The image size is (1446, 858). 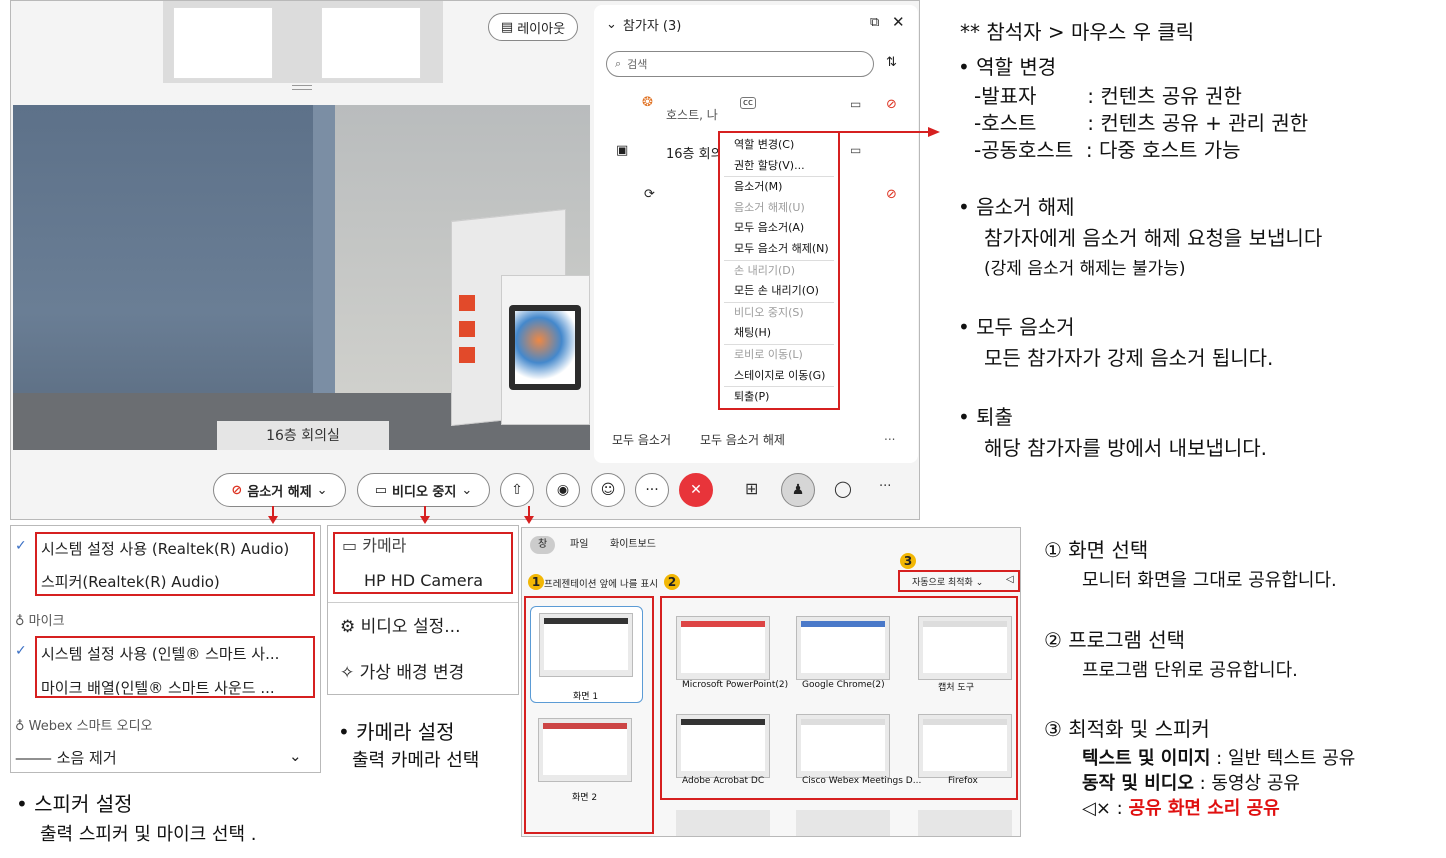 What do you see at coordinates (652, 490) in the screenshot?
I see `more-button: ···` at bounding box center [652, 490].